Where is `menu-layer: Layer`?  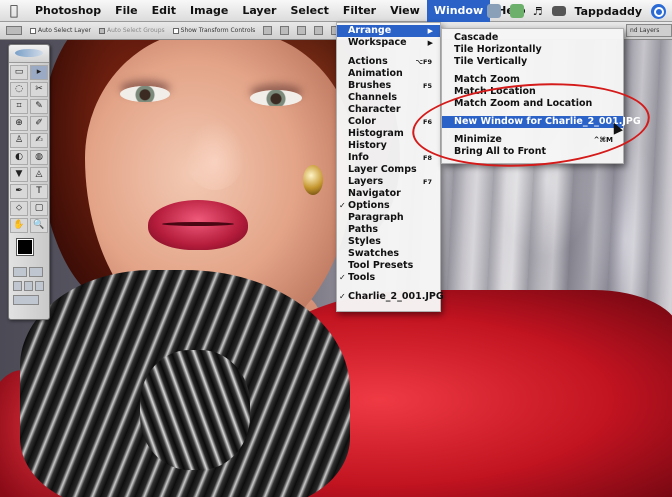
menu-layer: Layer is located at coordinates (259, 11).